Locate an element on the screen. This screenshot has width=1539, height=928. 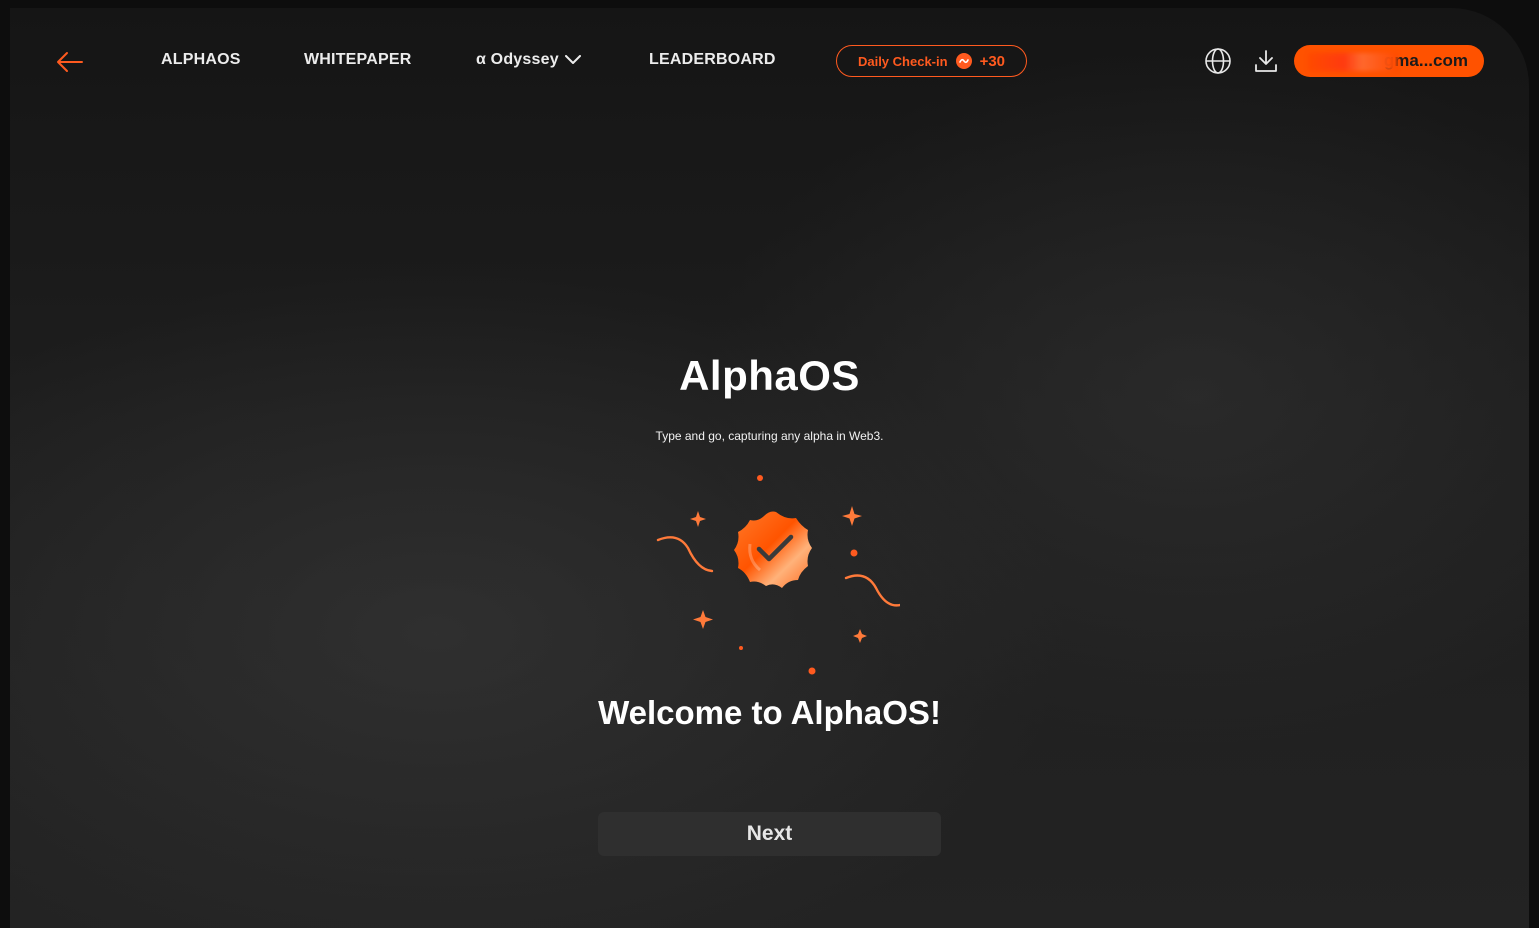
nav-whitepaper: WHITEPAPER is located at coordinates (357, 60).